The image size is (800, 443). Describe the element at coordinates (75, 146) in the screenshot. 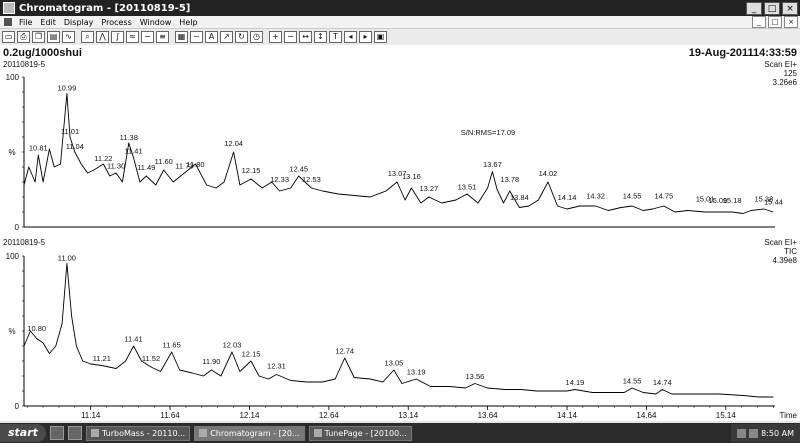

I see `peak-label: 11.04` at that location.